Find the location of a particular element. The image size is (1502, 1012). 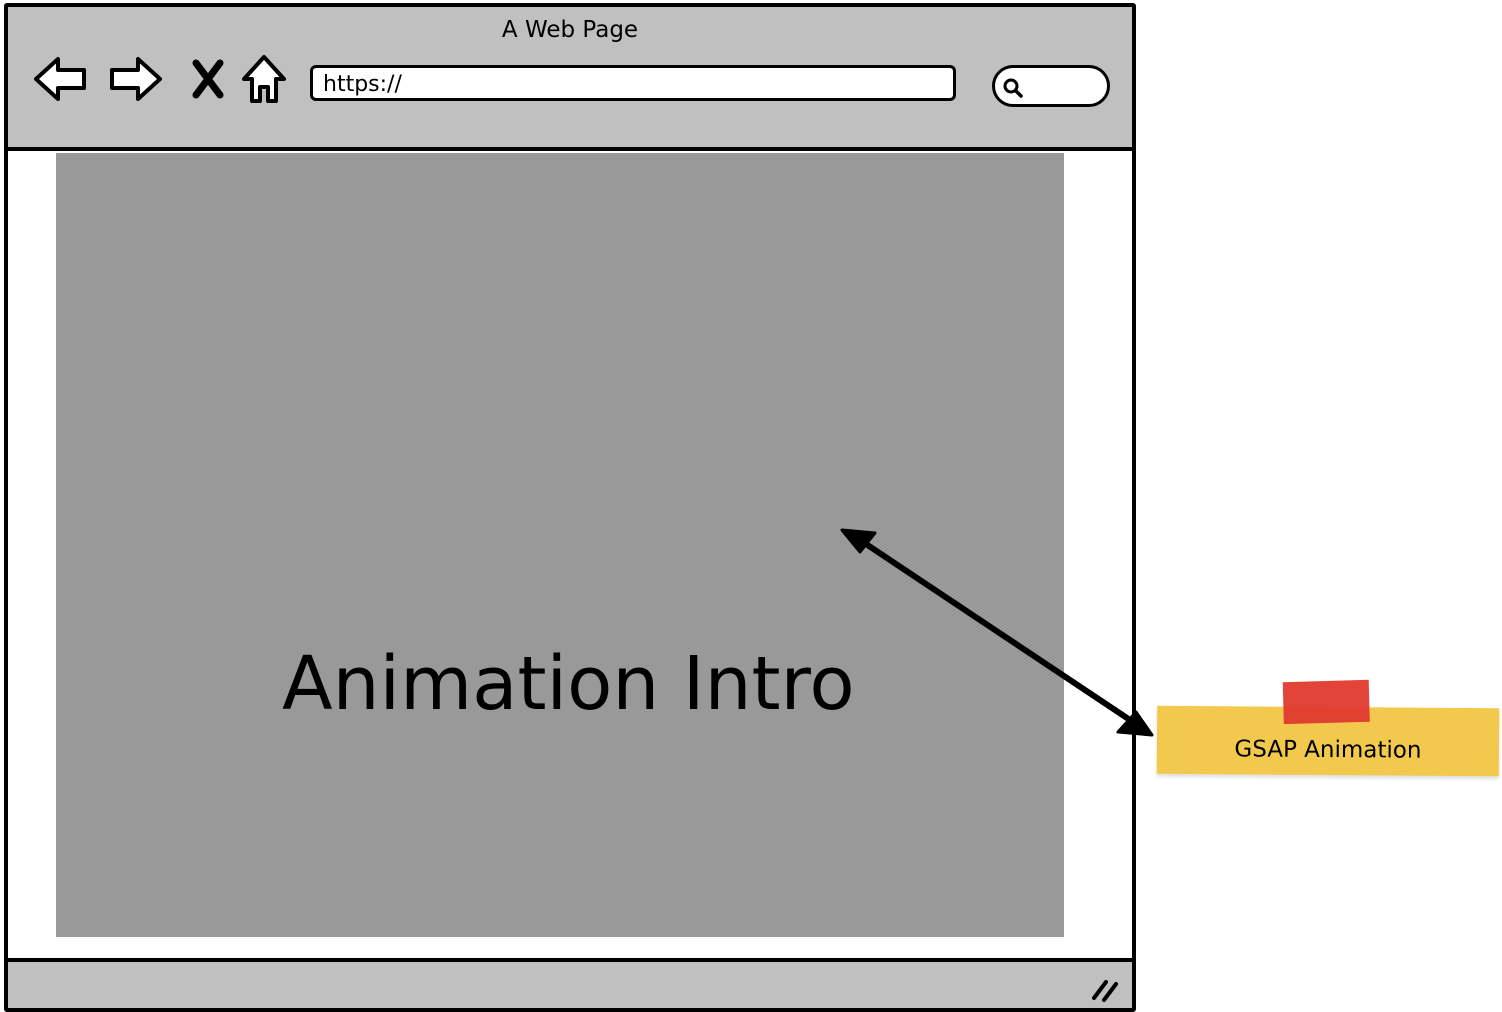

search-input is located at coordinates (1051, 86).